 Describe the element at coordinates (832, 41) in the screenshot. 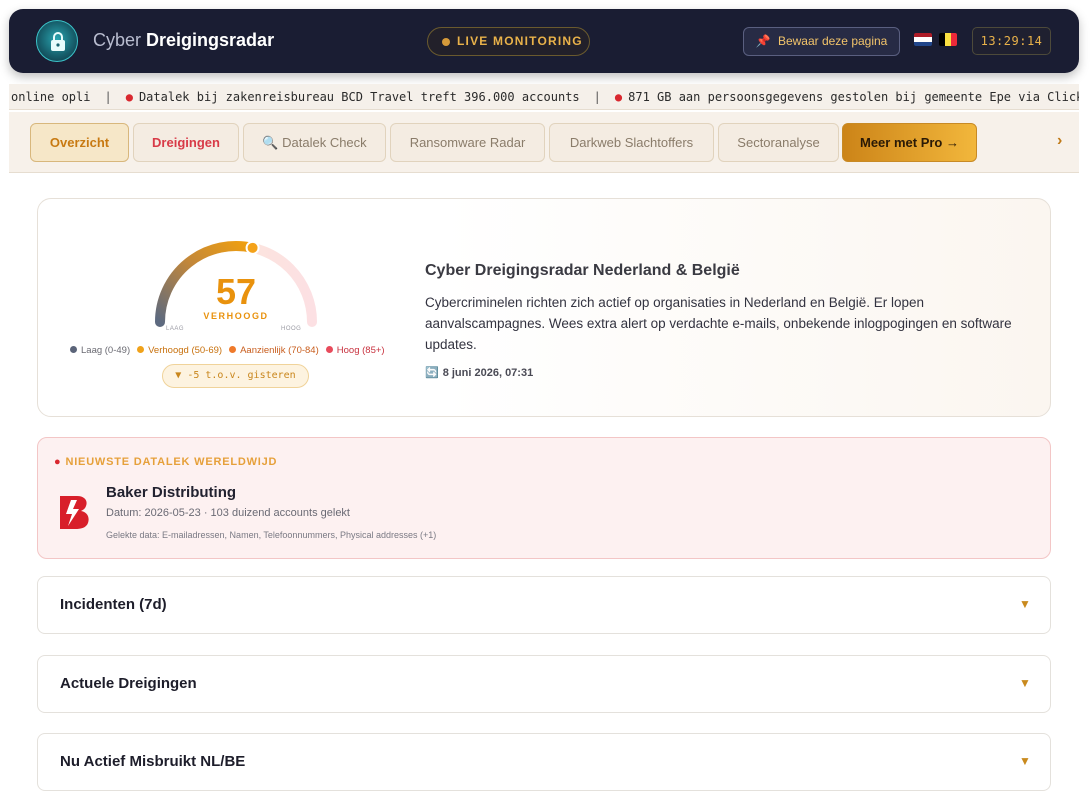

I see `save-page-label: Bewaar deze pagina` at that location.